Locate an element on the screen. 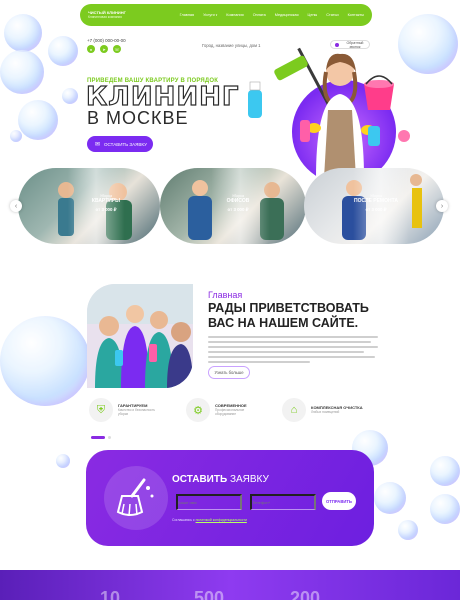 Image resolution: width=460 pixels, height=600 pixels. slider-prev-arrow-icon: ‹ is located at coordinates (16, 206).